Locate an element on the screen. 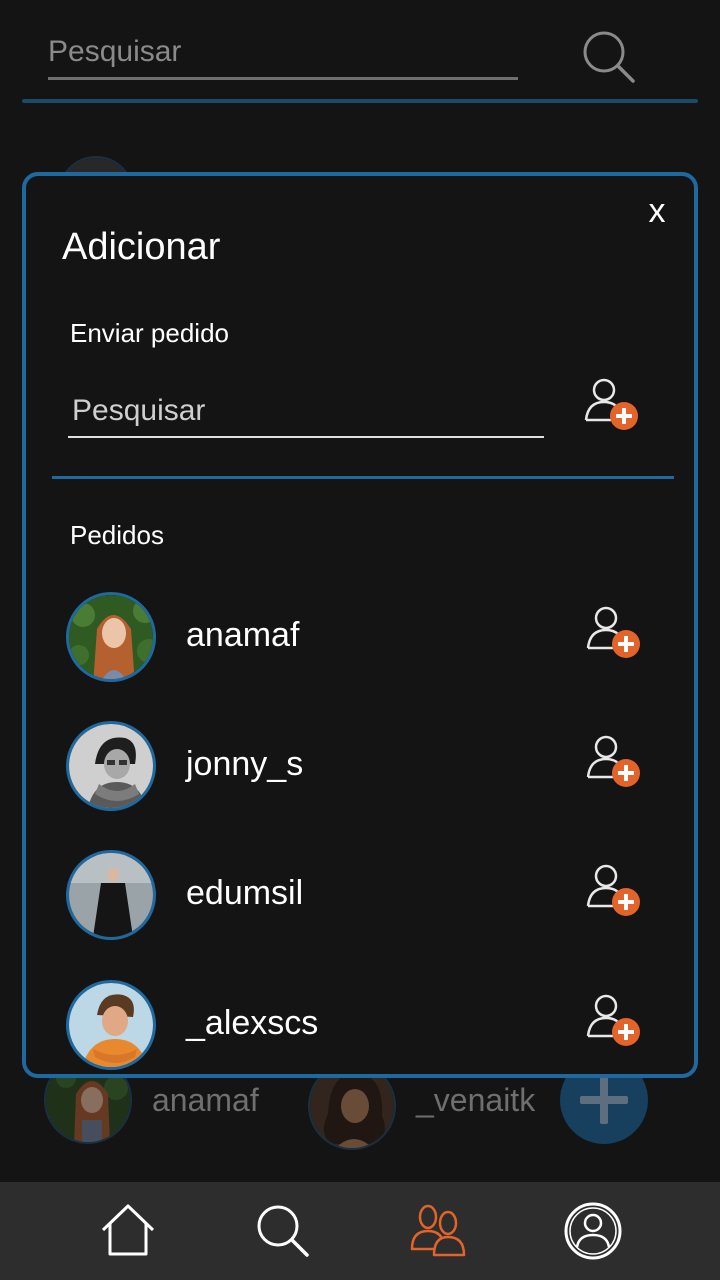 This screenshot has width=720, height=1280. friends-icon is located at coordinates (437, 1230).